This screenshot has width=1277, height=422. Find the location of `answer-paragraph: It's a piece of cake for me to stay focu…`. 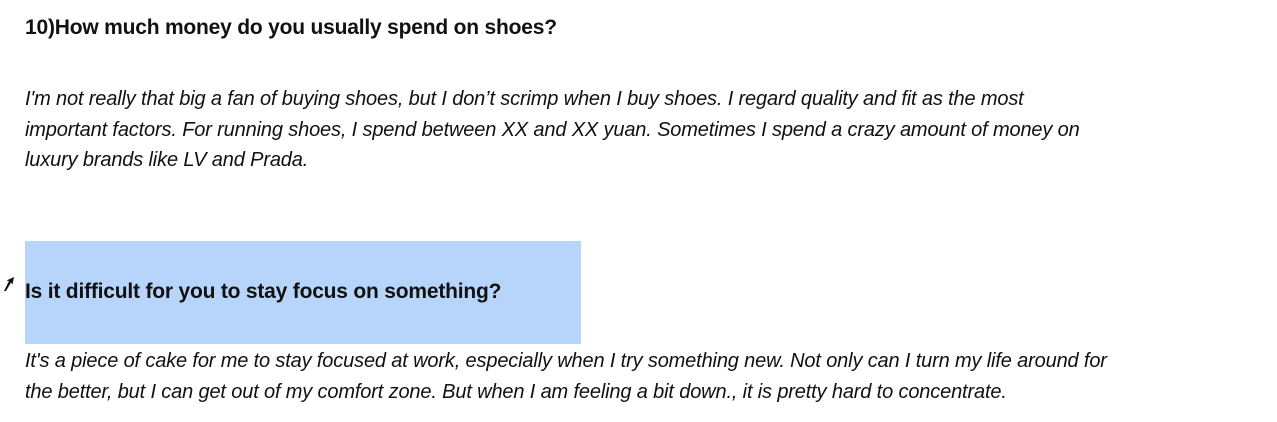

answer-paragraph: It's a piece of cake for me to stay focu… is located at coordinates (650, 376).